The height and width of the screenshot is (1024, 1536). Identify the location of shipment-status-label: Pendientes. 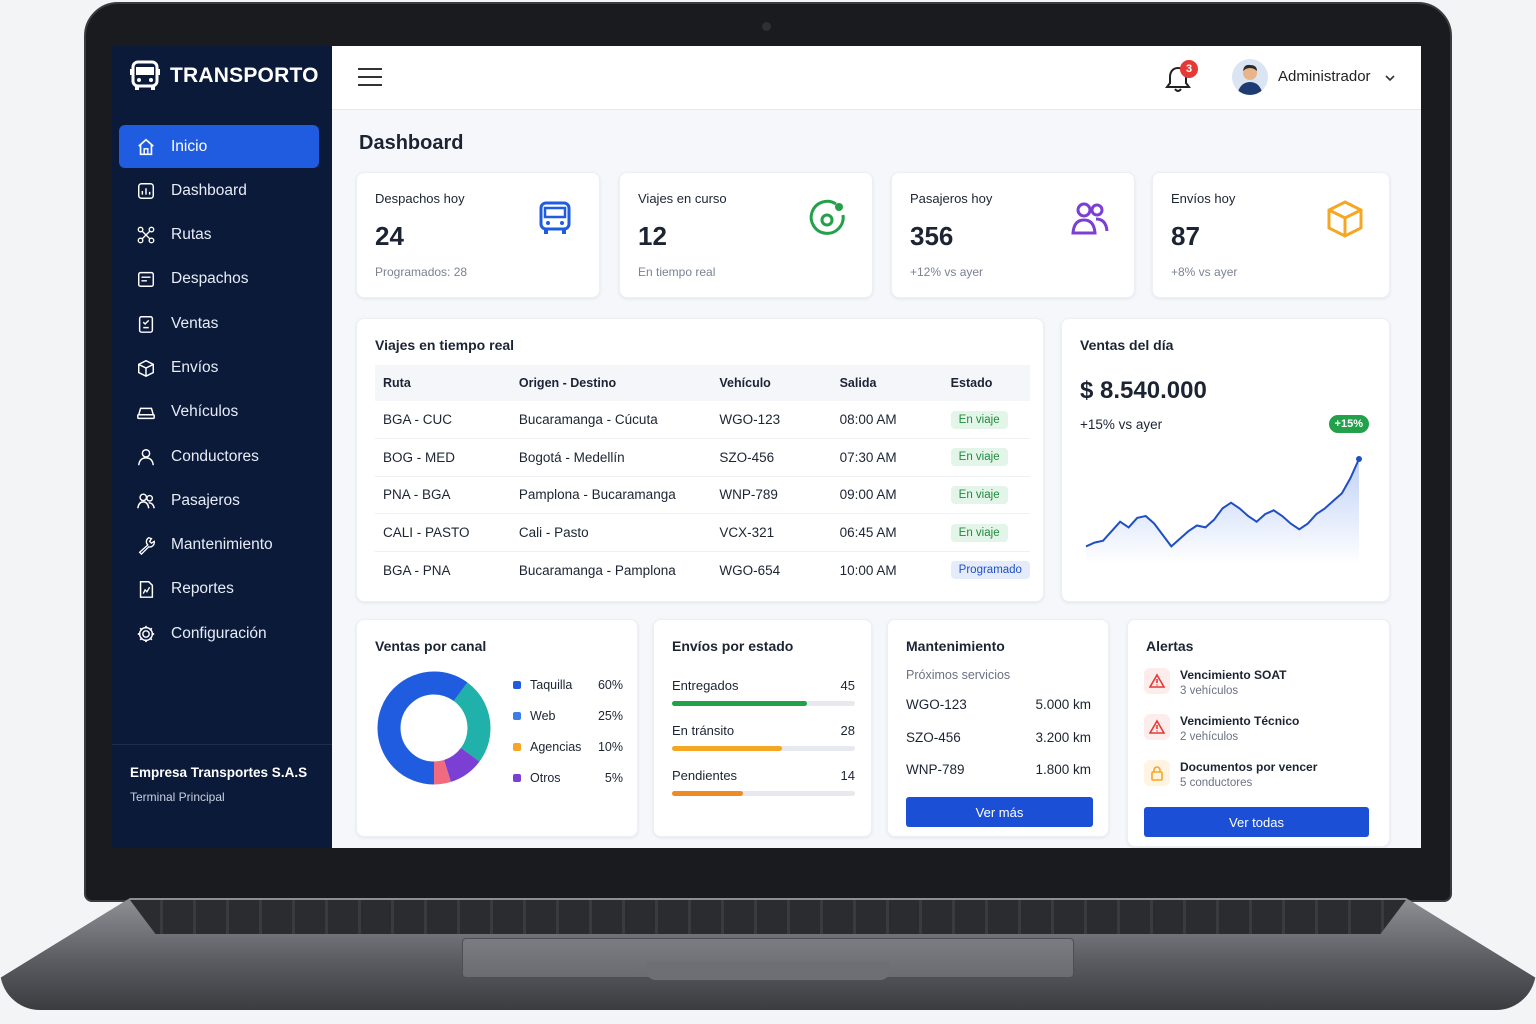
(705, 775).